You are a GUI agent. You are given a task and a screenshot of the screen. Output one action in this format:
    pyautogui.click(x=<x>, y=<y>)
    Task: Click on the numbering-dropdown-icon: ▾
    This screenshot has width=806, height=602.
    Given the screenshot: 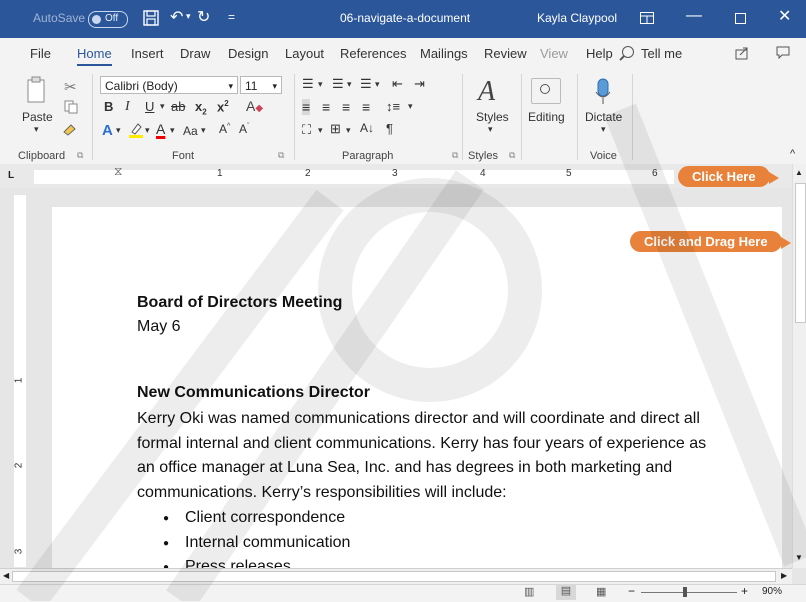 What is the action you would take?
    pyautogui.click(x=349, y=84)
    